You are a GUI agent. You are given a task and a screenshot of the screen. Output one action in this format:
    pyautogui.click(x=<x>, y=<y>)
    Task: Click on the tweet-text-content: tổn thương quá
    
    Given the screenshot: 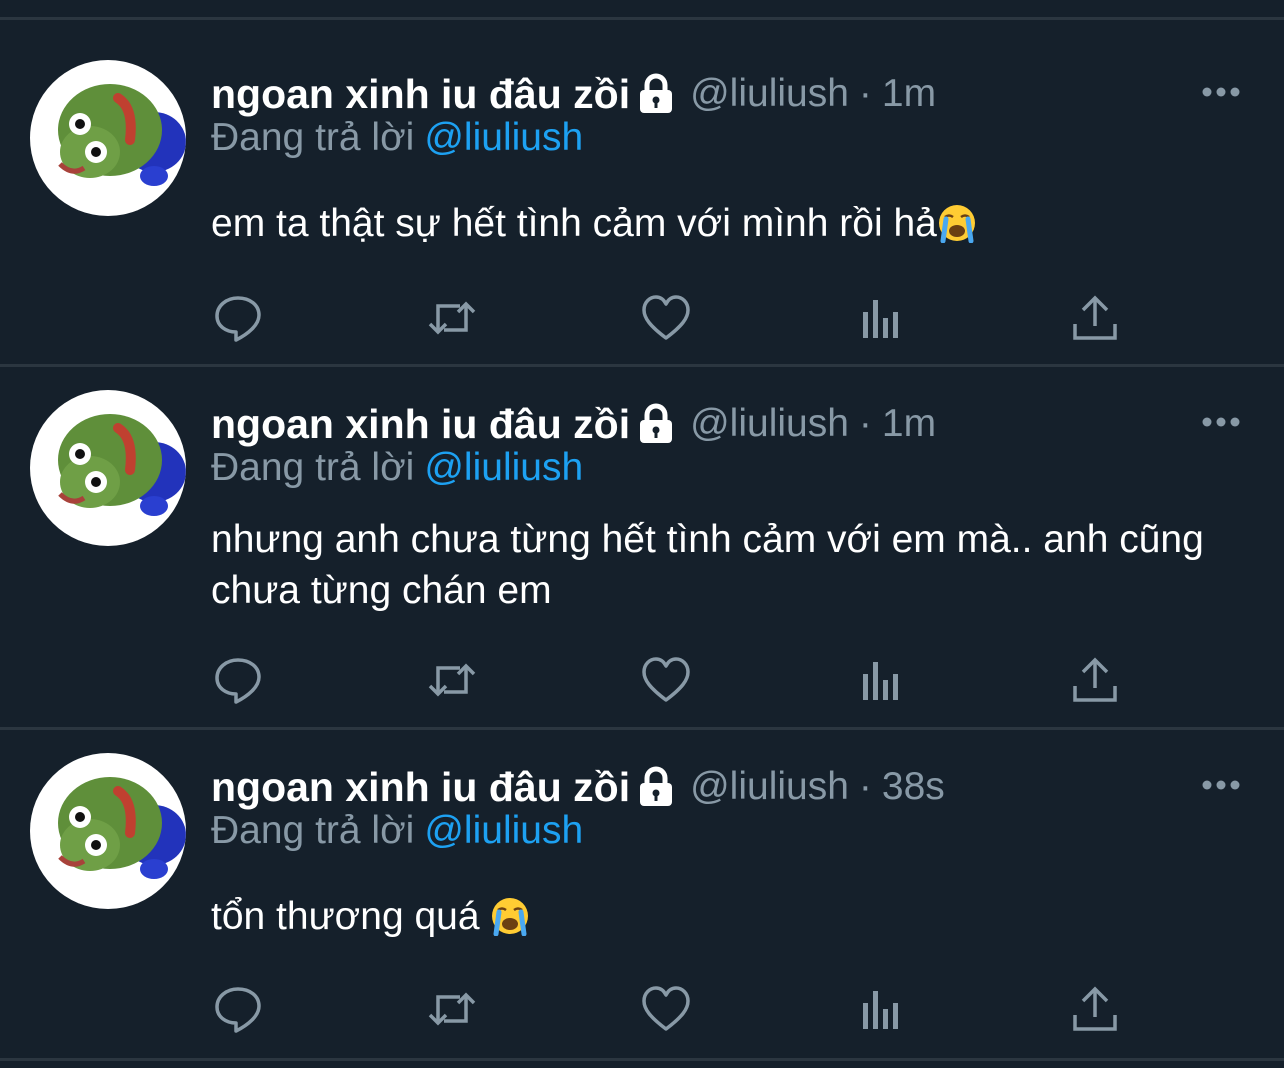 What is the action you would take?
    pyautogui.click(x=351, y=916)
    